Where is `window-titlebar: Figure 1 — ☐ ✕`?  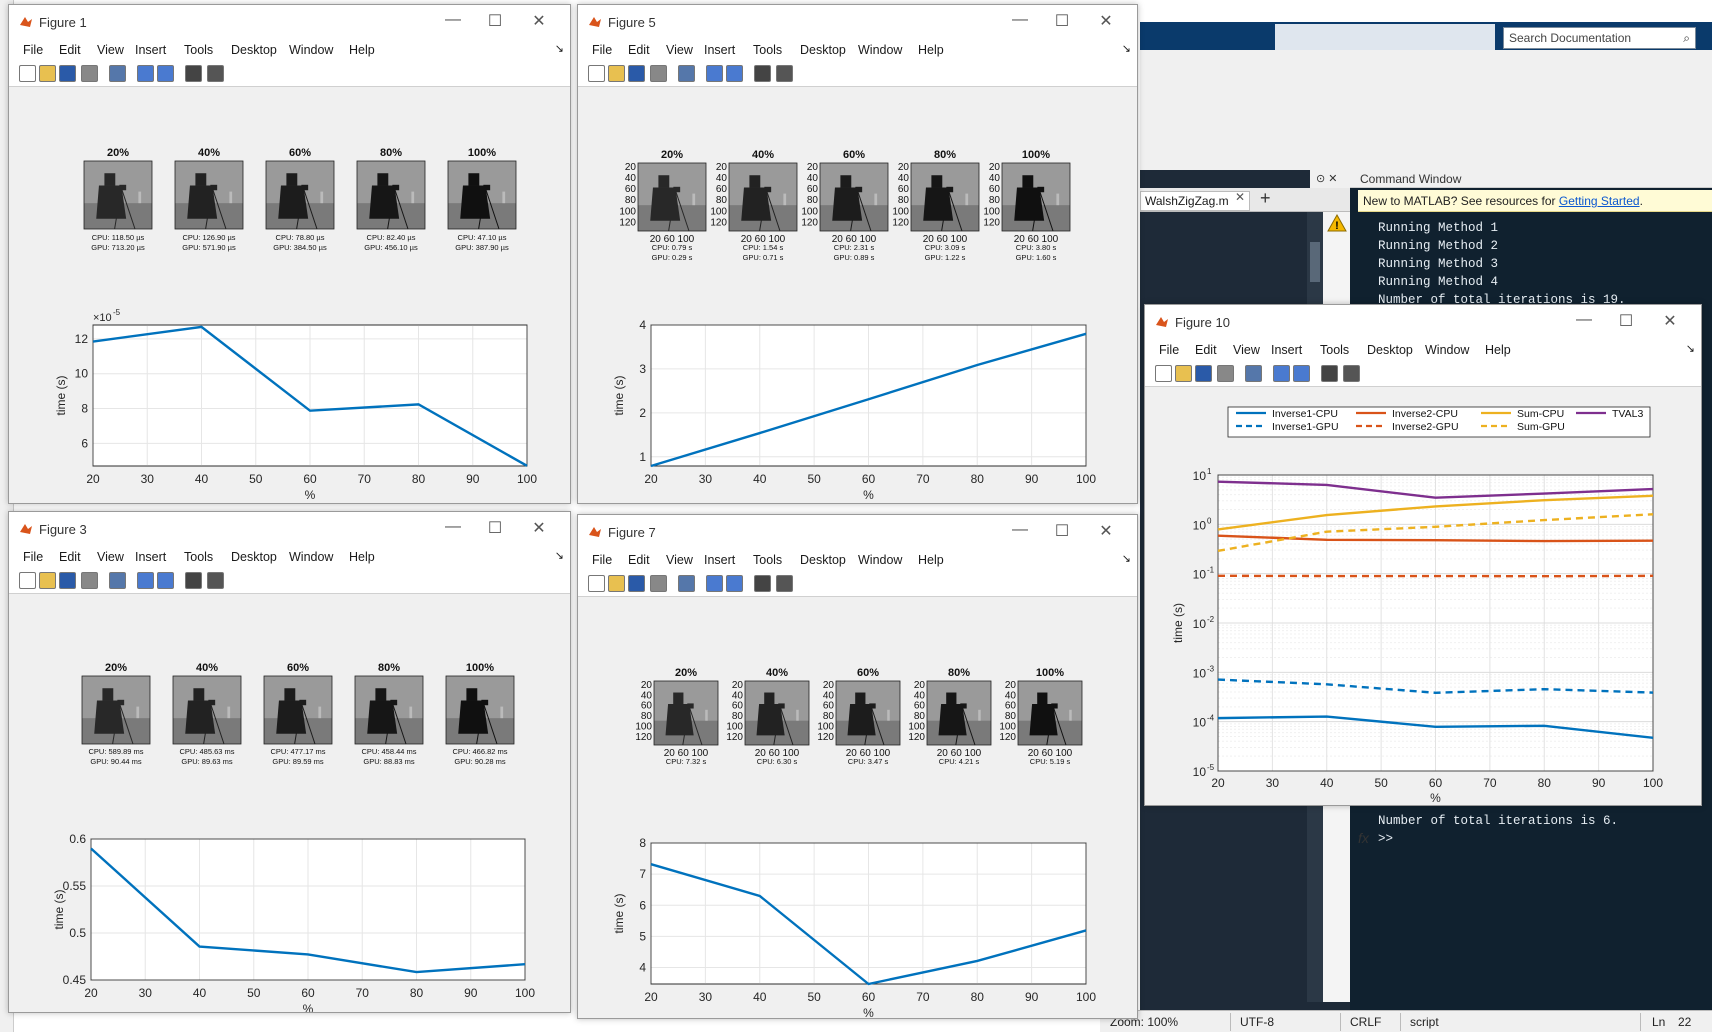
window-titlebar: Figure 1 — ☐ ✕ is located at coordinates (289, 22).